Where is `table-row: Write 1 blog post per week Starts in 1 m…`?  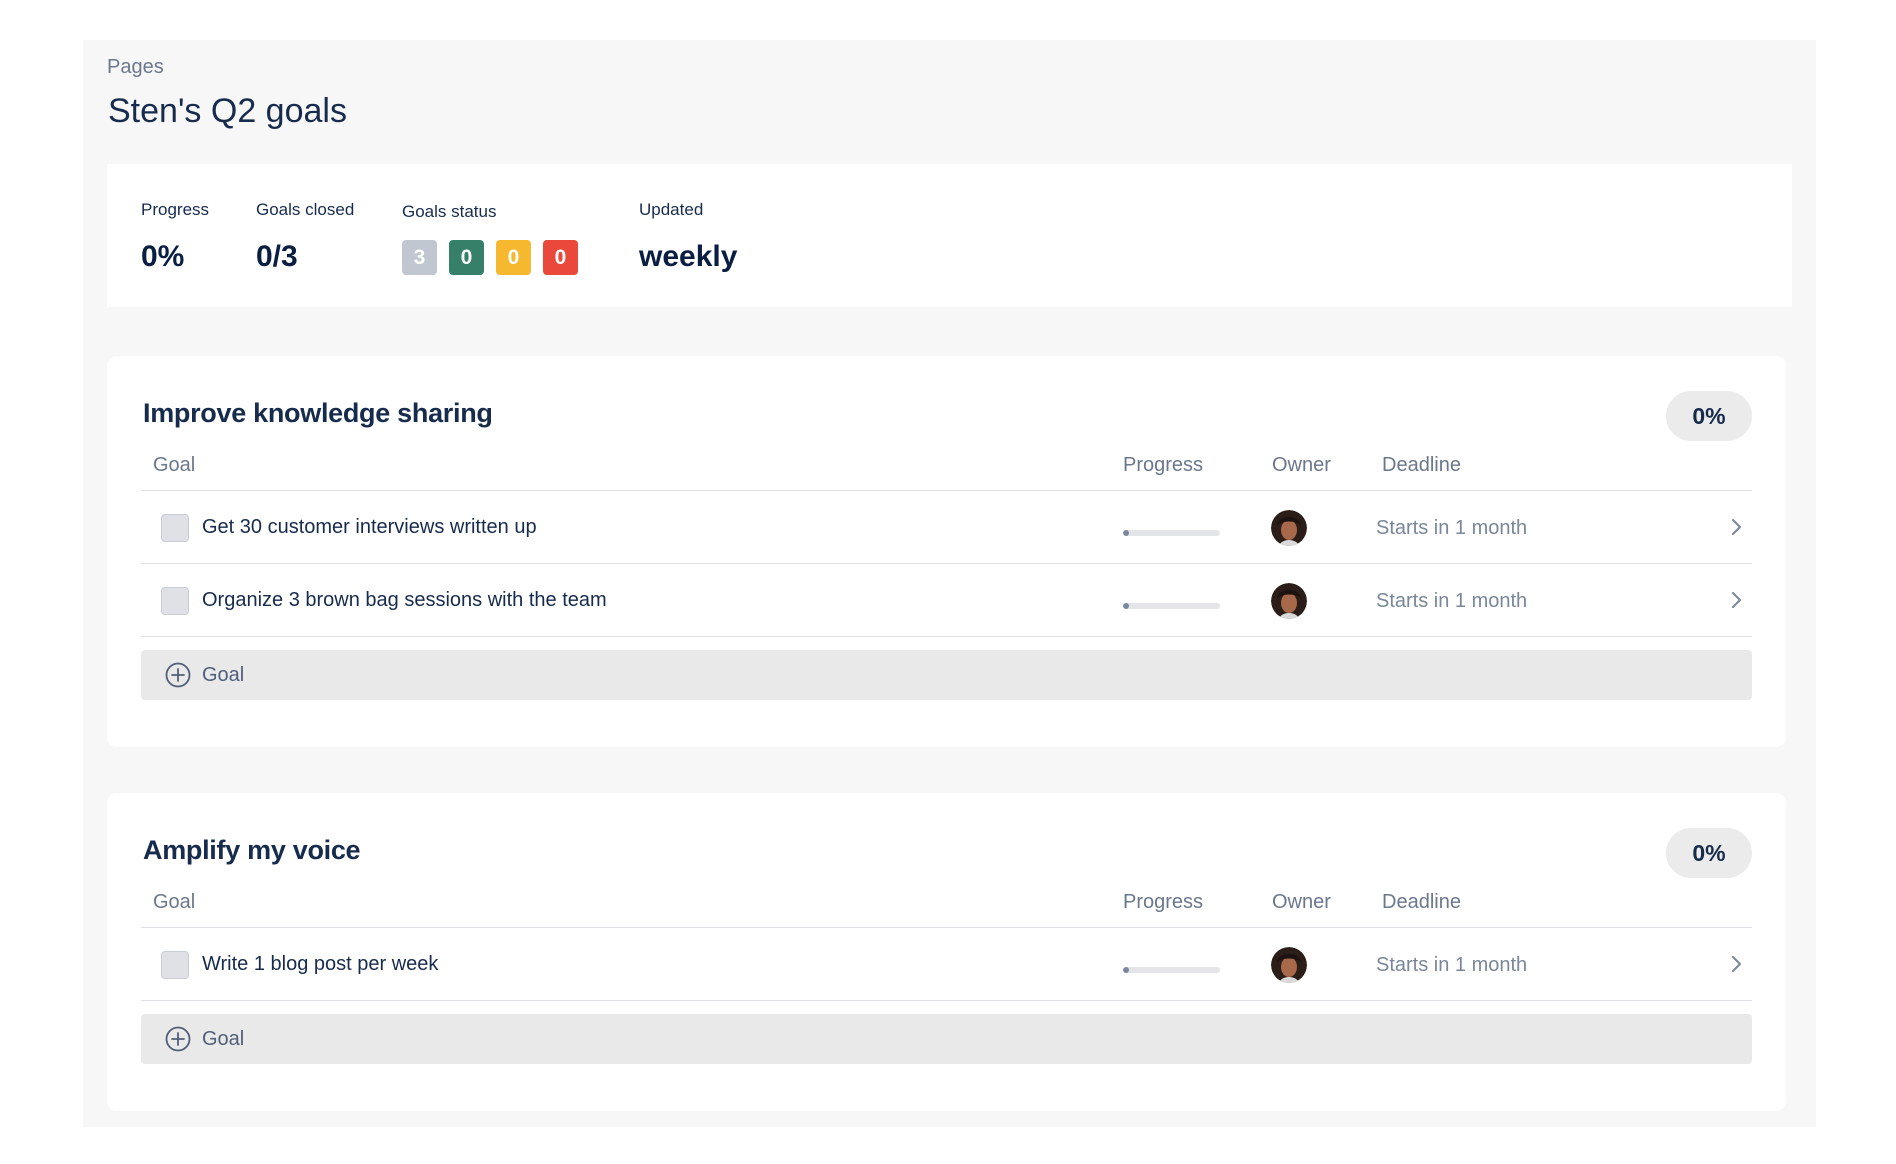 table-row: Write 1 blog post per week Starts in 1 m… is located at coordinates (946, 964).